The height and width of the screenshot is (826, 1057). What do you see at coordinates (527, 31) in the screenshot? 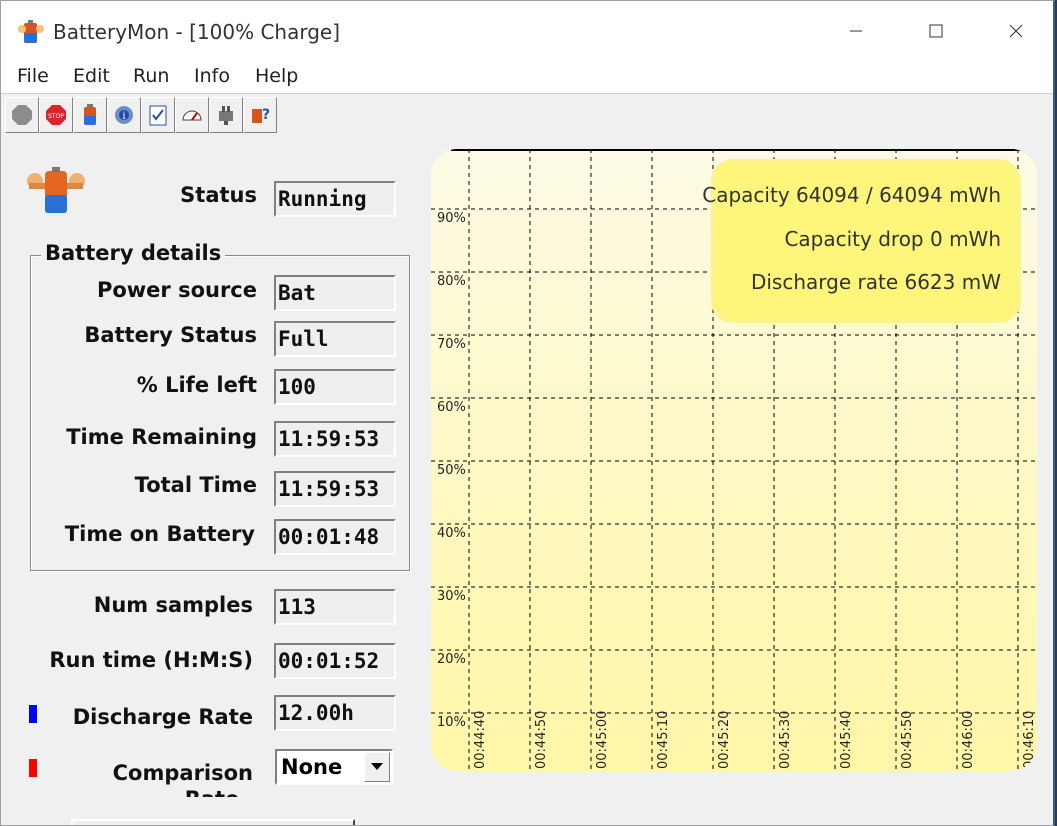
I see `title-bar: BatteryMon - [100% Charge]` at bounding box center [527, 31].